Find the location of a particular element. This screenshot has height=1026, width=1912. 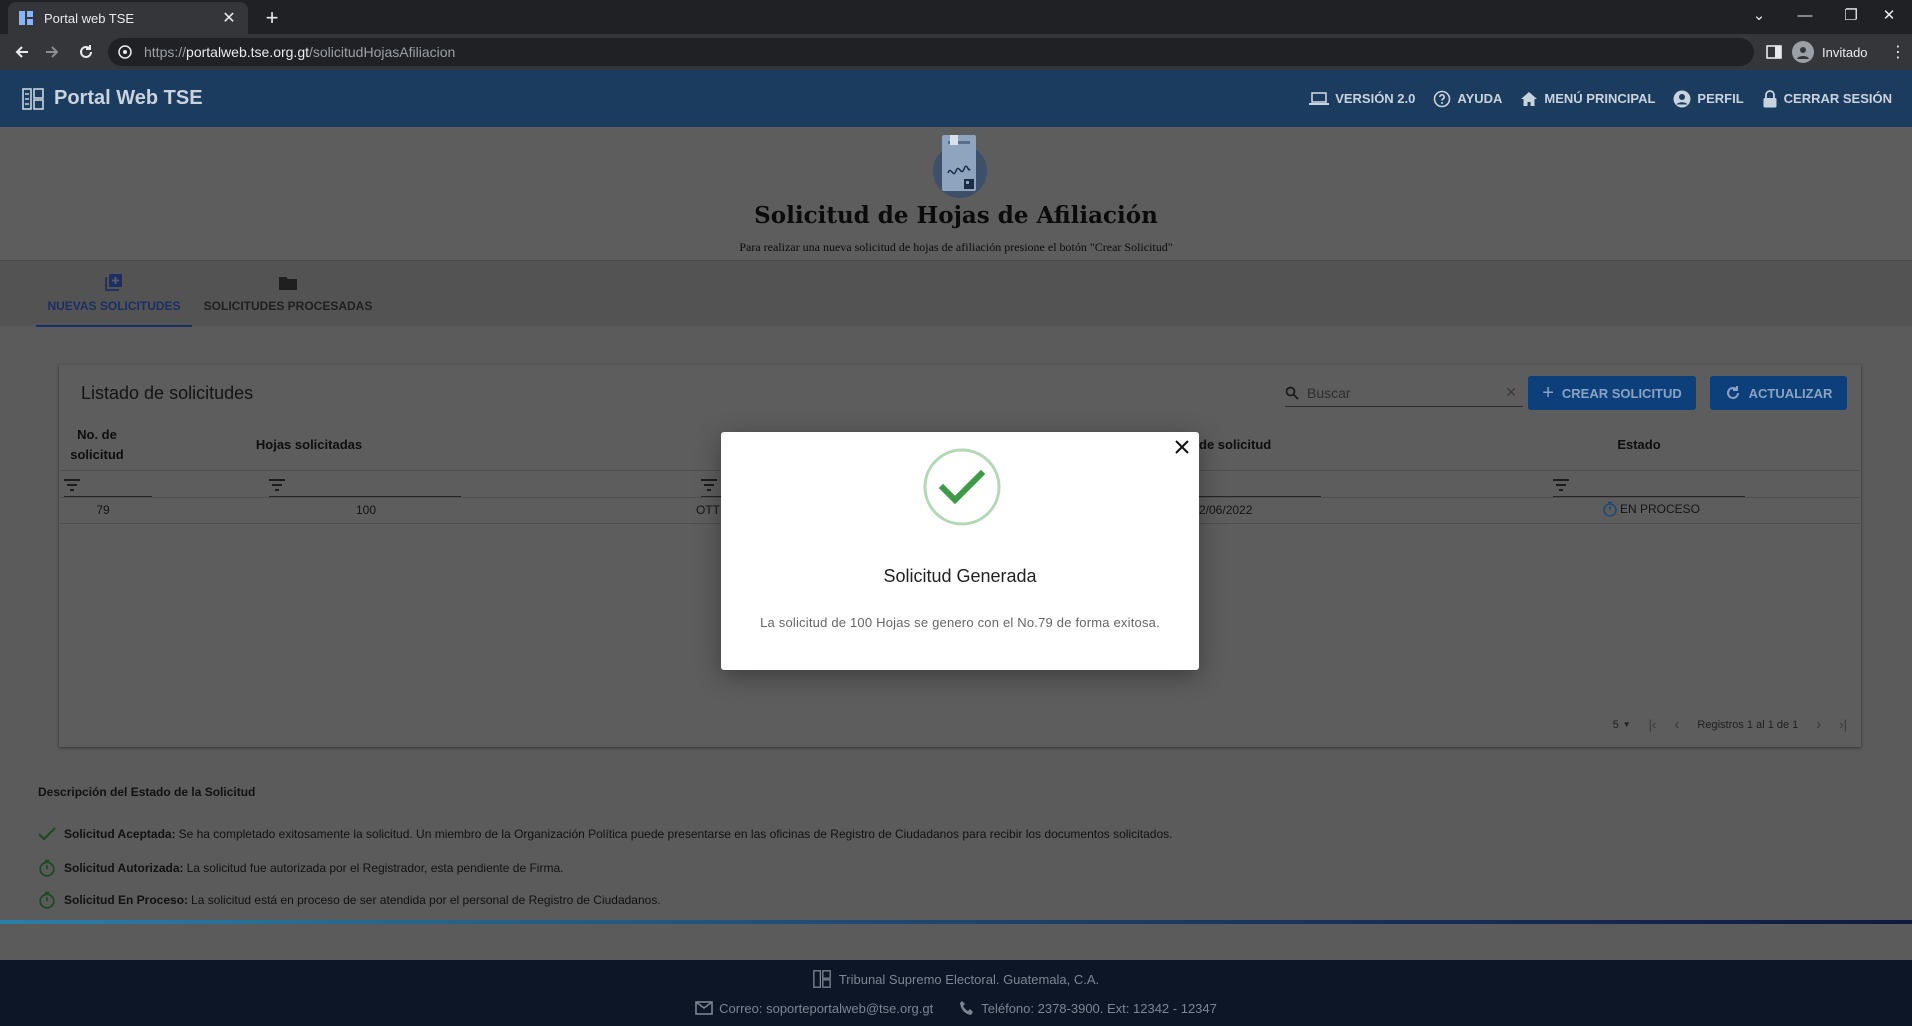

cell-estado: EN PROCESO is located at coordinates (1662, 509).